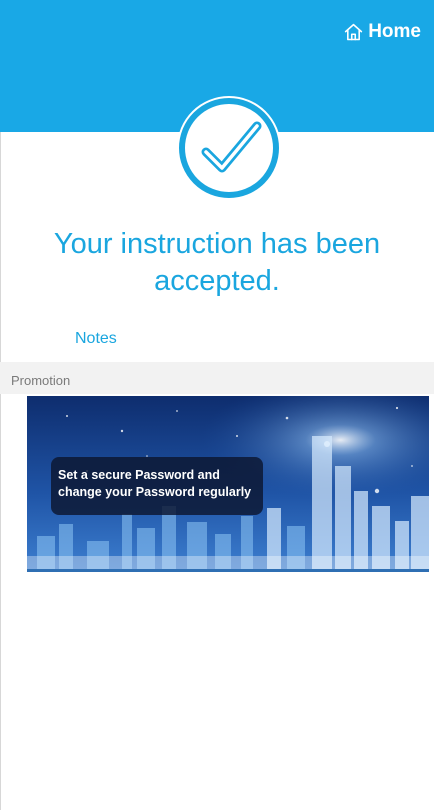  What do you see at coordinates (229, 148) in the screenshot?
I see `check-circle-icon` at bounding box center [229, 148].